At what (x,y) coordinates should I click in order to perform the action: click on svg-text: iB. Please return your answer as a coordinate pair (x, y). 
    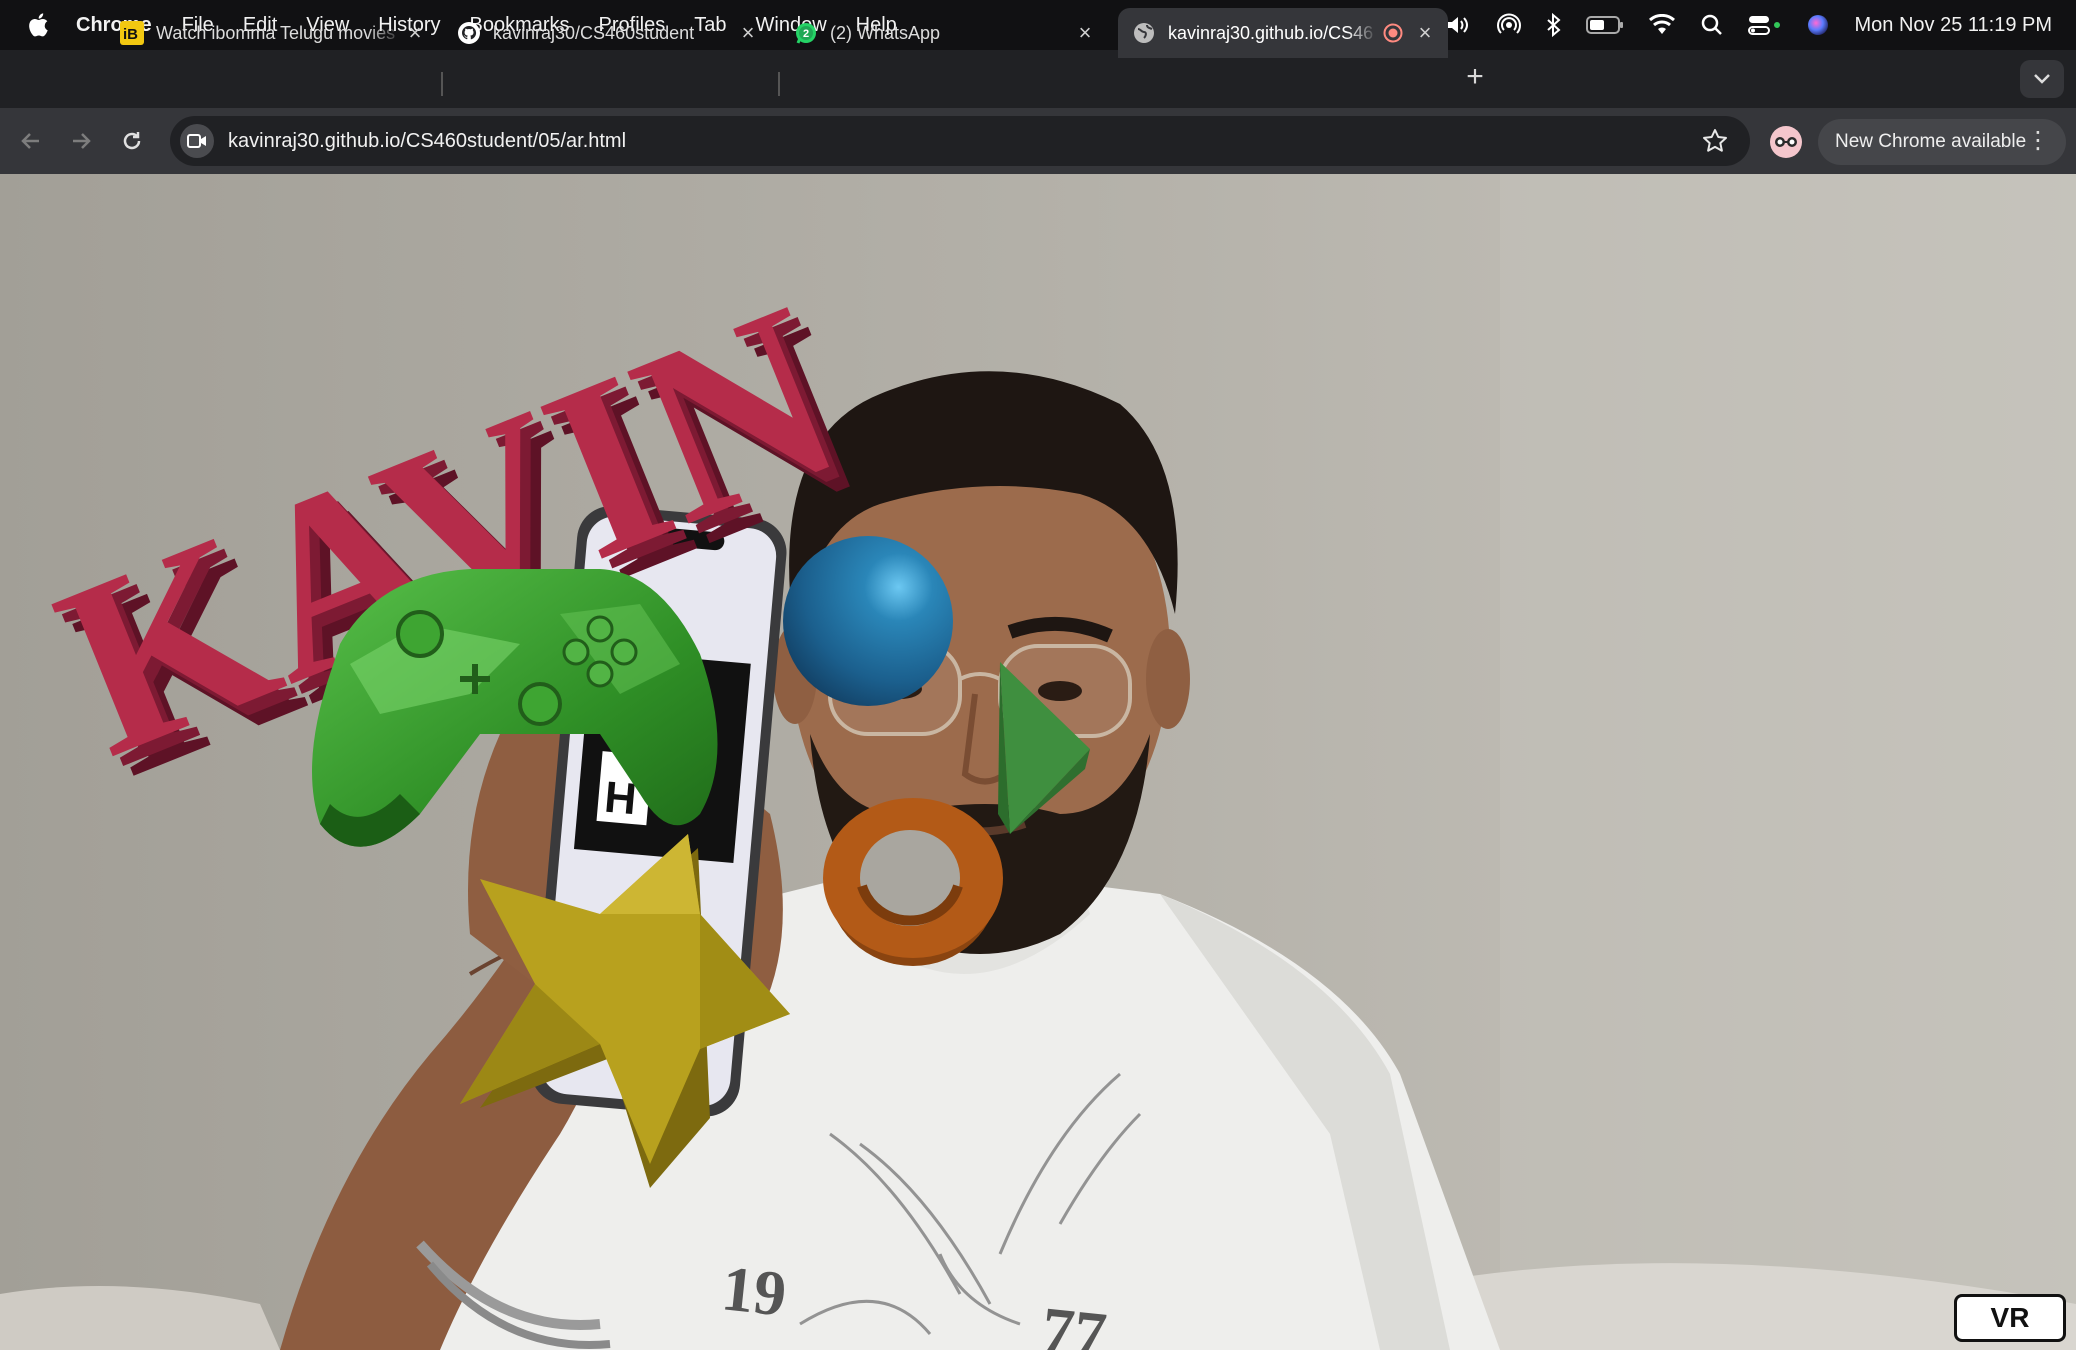
    Looking at the image, I should click on (130, 34).